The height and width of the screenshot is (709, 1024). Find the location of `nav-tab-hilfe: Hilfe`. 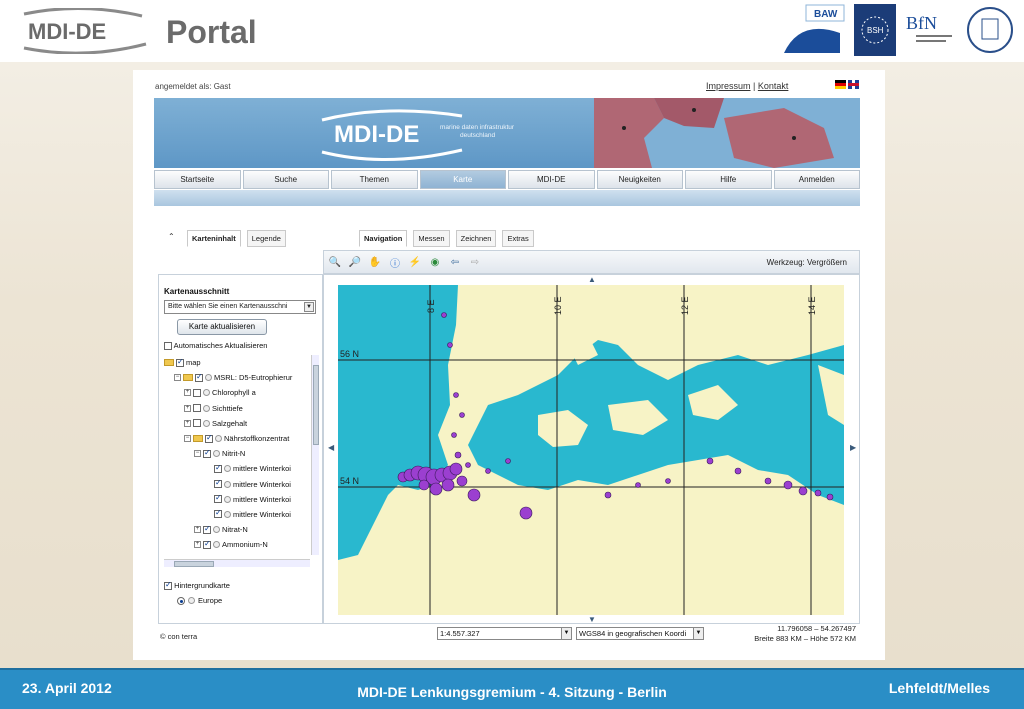

nav-tab-hilfe: Hilfe is located at coordinates (728, 179).